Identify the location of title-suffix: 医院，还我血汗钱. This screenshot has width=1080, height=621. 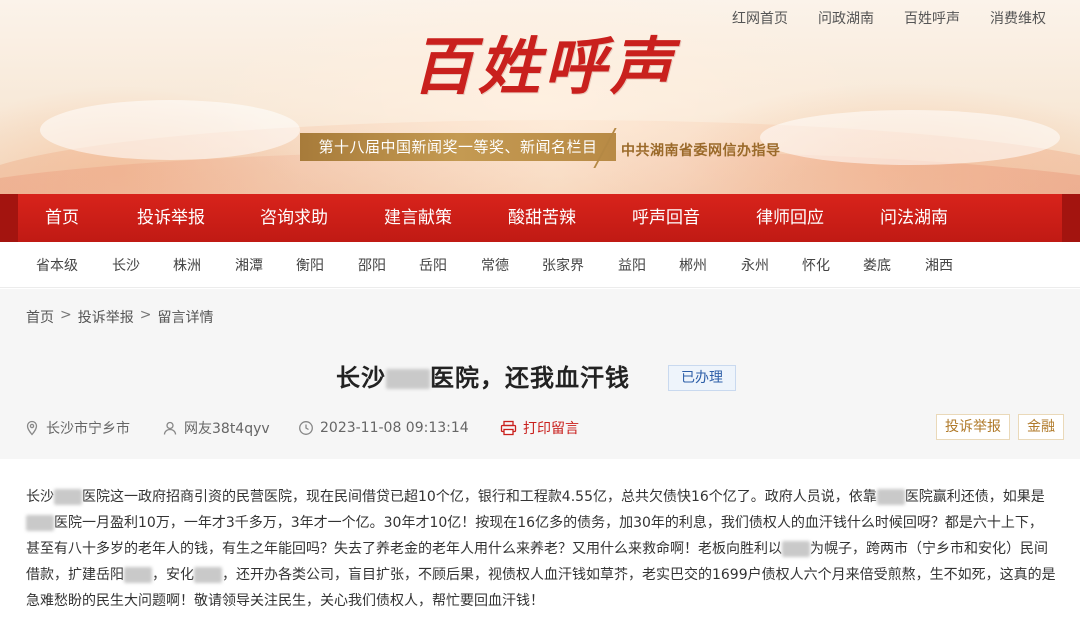
(530, 378).